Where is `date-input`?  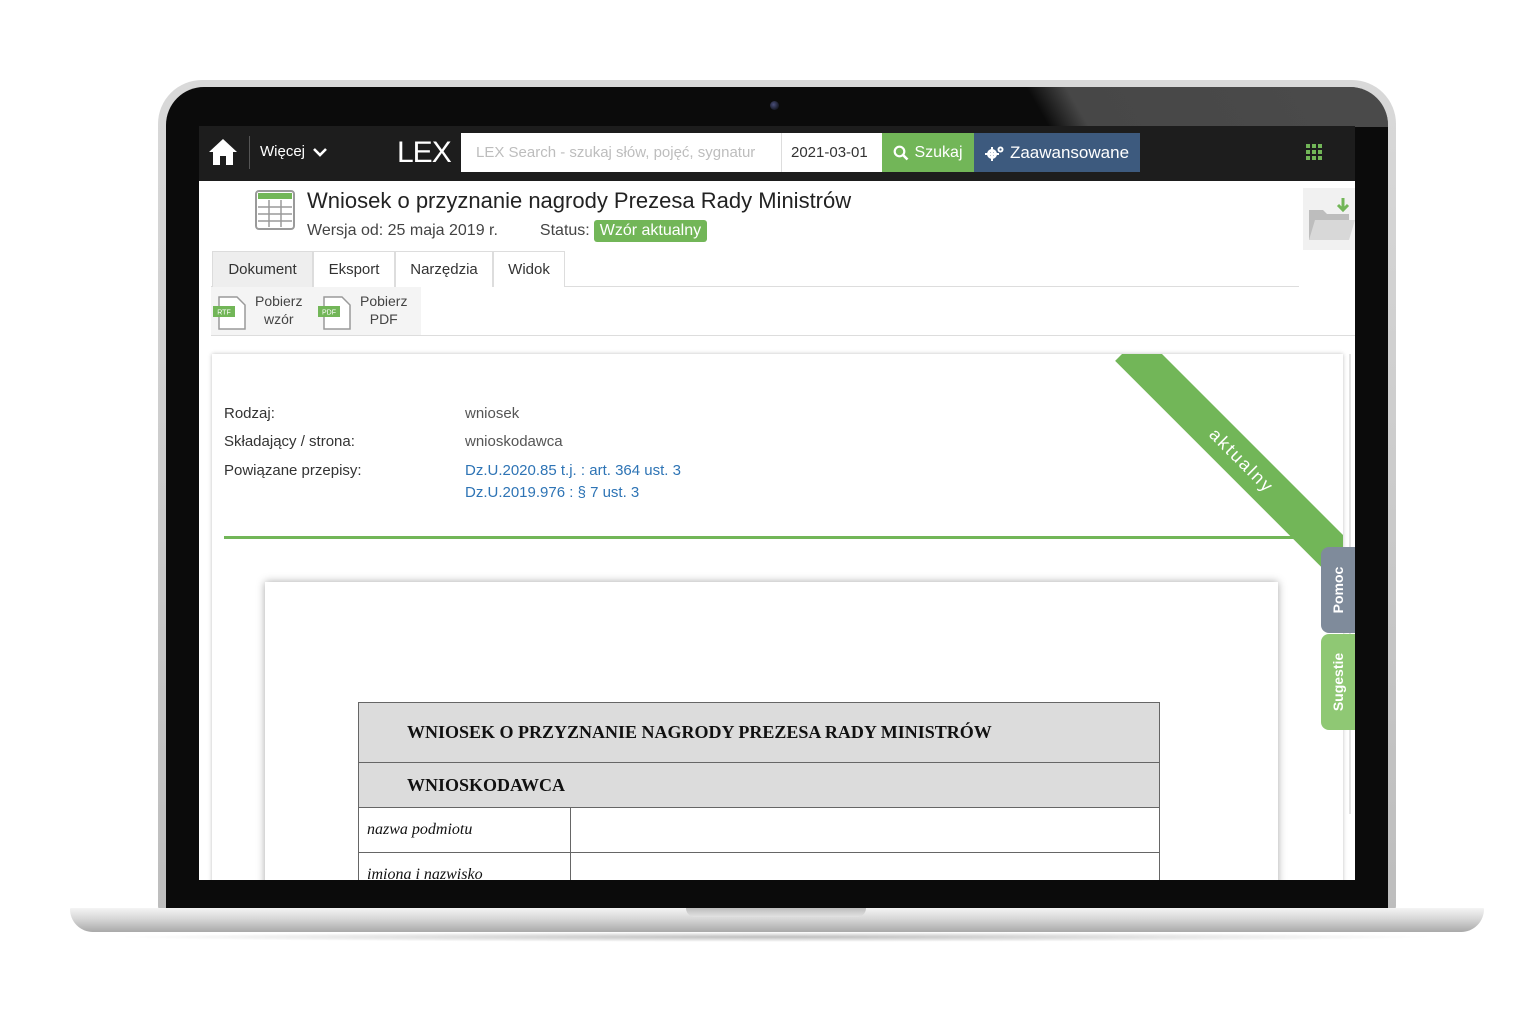 date-input is located at coordinates (831, 152).